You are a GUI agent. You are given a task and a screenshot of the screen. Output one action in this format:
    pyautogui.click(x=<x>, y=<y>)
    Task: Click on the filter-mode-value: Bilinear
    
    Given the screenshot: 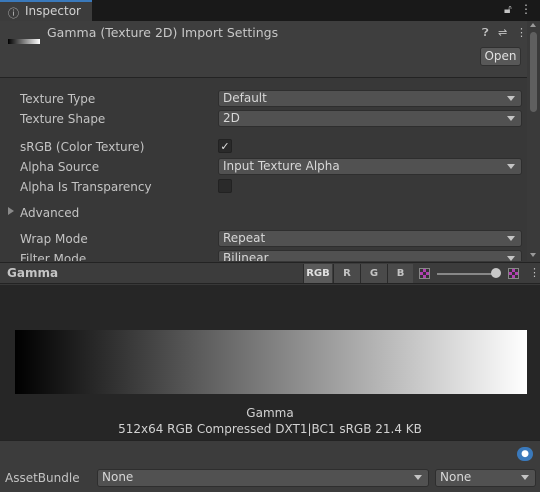 What is the action you would take?
    pyautogui.click(x=246, y=256)
    